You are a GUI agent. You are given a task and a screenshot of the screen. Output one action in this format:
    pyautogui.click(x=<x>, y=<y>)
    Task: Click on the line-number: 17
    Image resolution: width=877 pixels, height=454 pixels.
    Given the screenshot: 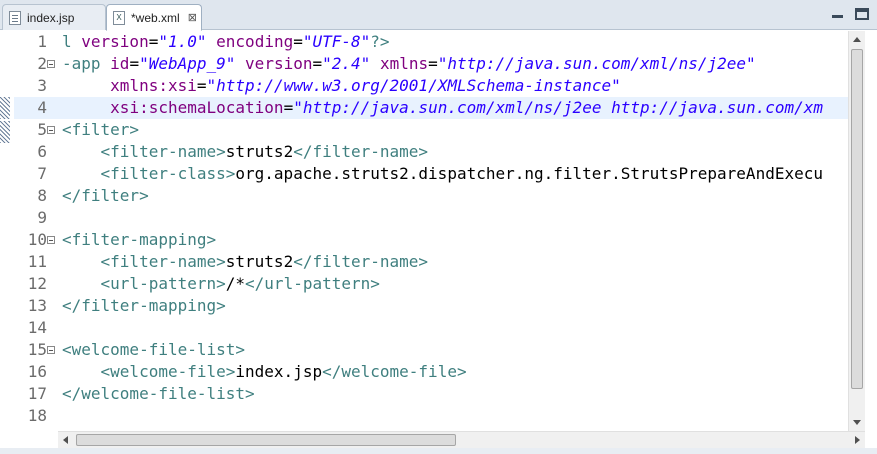 What is the action you would take?
    pyautogui.click(x=37, y=393)
    